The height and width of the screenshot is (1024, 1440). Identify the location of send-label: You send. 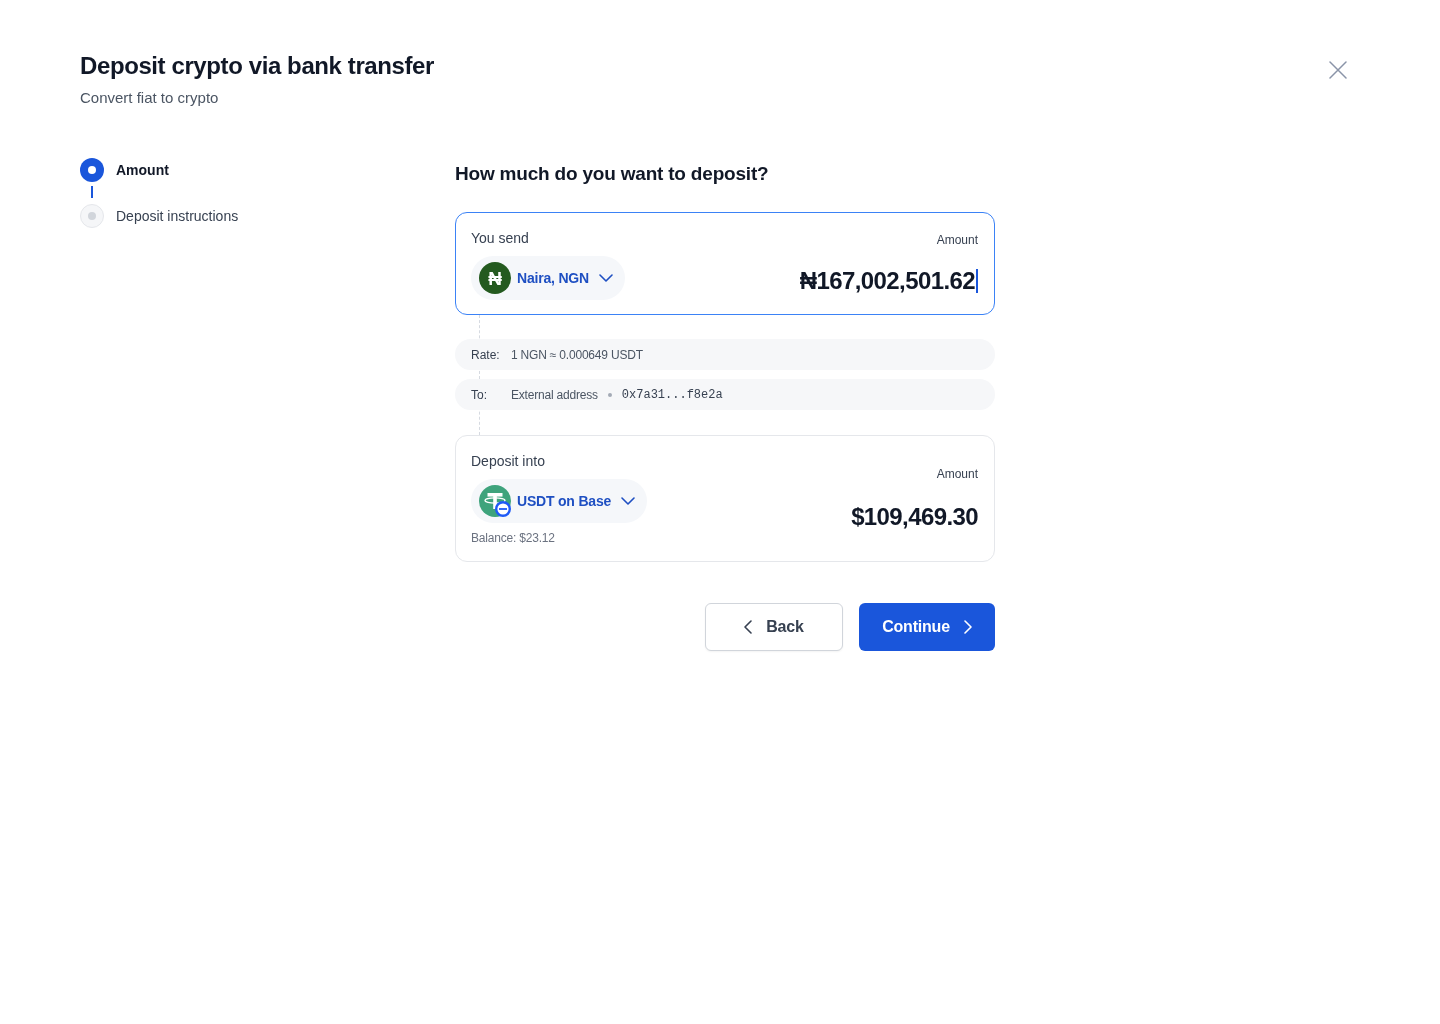
(500, 238).